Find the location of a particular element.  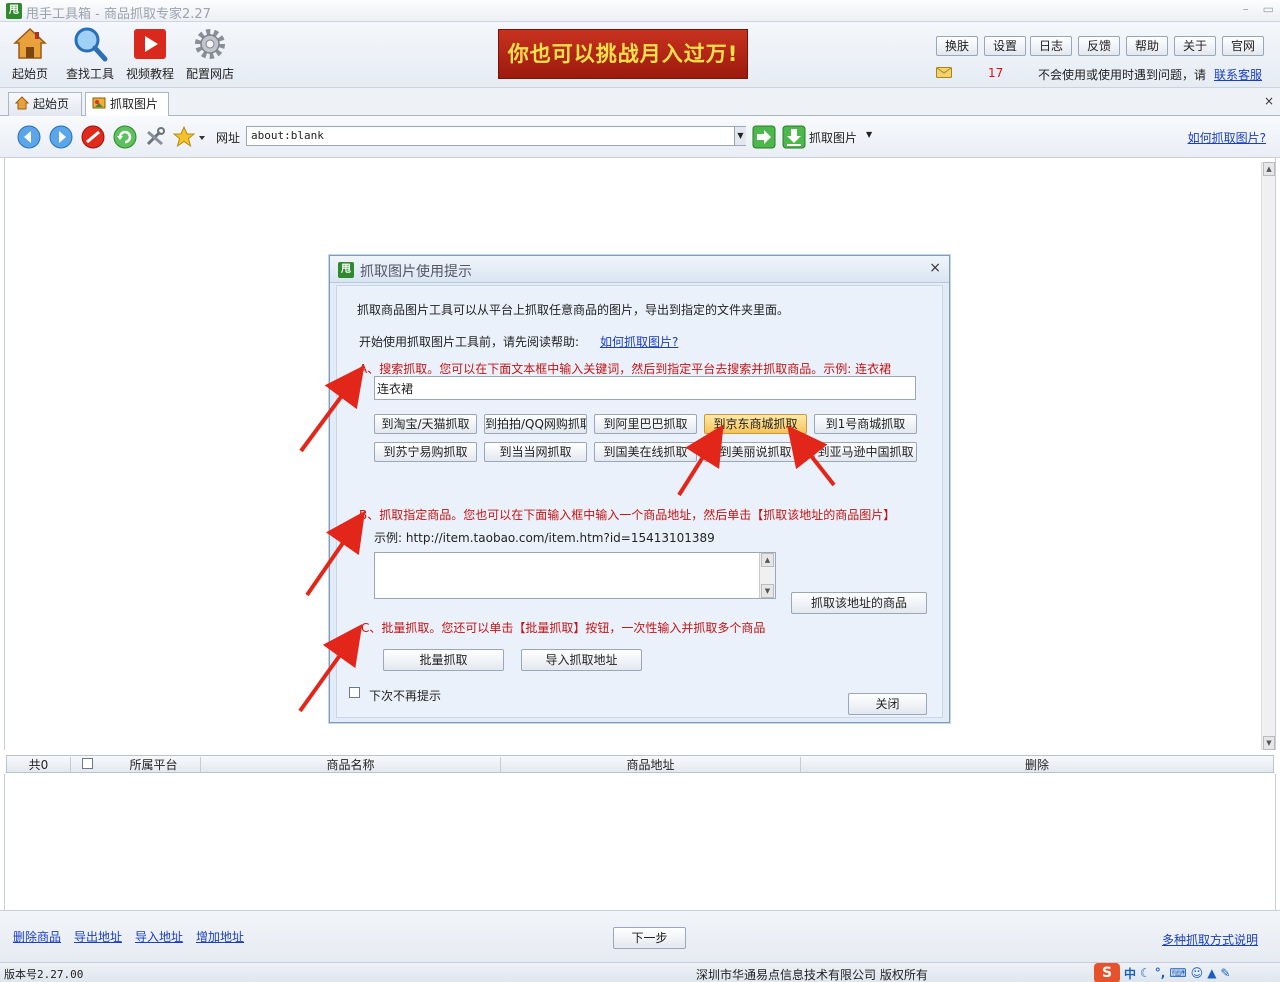

tab-home: 起始页 is located at coordinates (45, 104).